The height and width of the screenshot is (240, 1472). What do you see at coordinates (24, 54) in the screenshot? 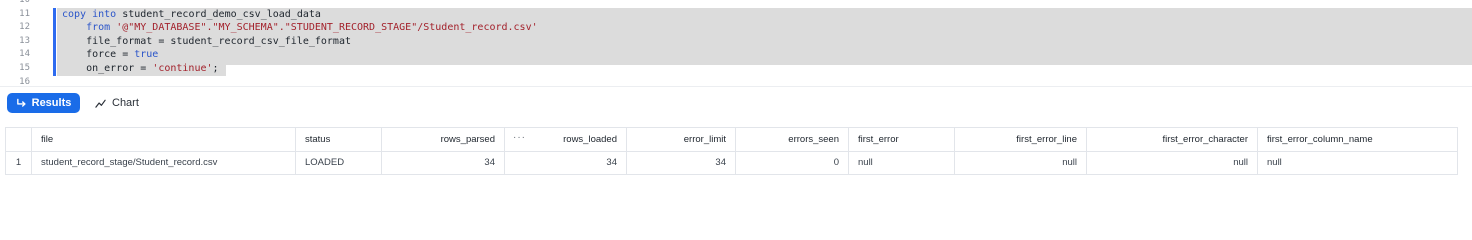
I see `line-number: 14` at bounding box center [24, 54].